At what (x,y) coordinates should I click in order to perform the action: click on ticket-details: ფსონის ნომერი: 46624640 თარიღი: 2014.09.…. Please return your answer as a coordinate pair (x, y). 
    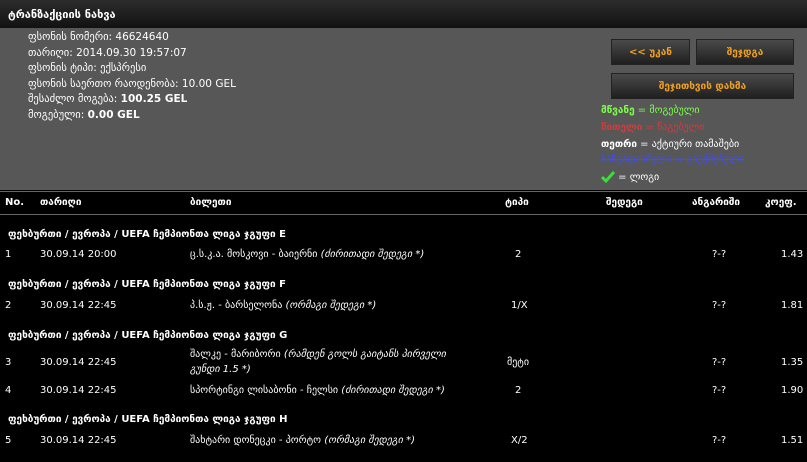
    Looking at the image, I should click on (132, 76).